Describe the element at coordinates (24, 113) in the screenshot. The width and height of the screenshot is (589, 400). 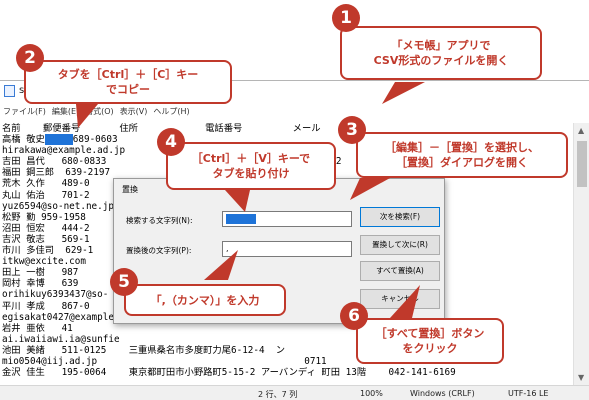
I see `menu-file: ファイル(F)` at that location.